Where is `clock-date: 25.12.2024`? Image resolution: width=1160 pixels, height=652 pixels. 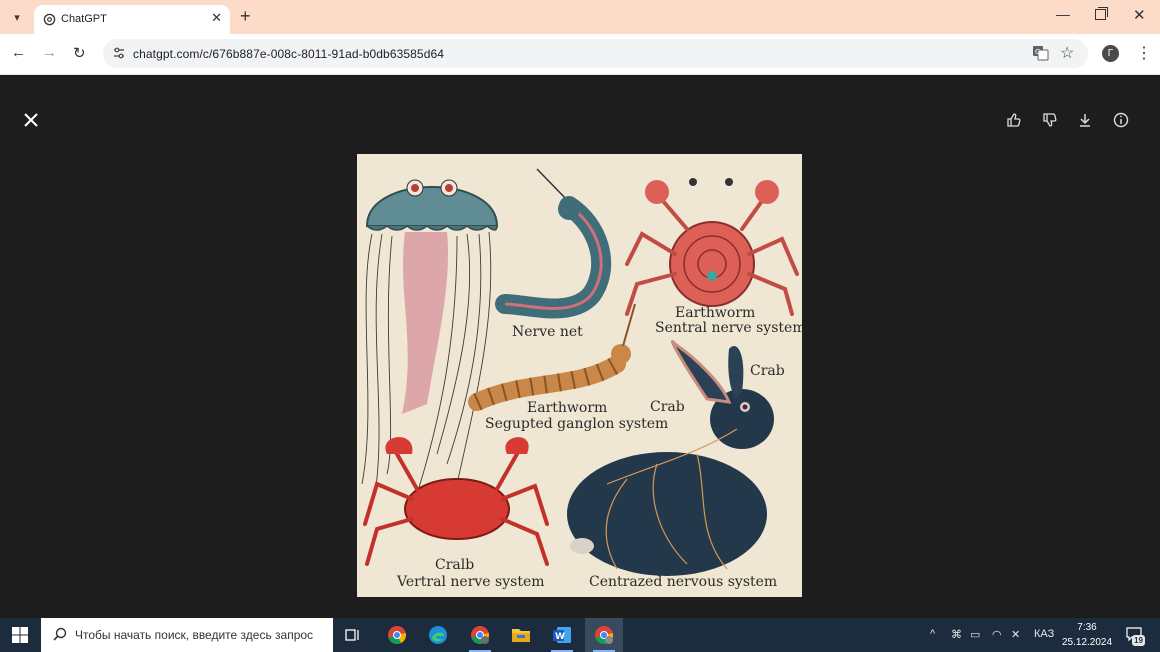
clock-date: 25.12.2024 is located at coordinates (1087, 642).